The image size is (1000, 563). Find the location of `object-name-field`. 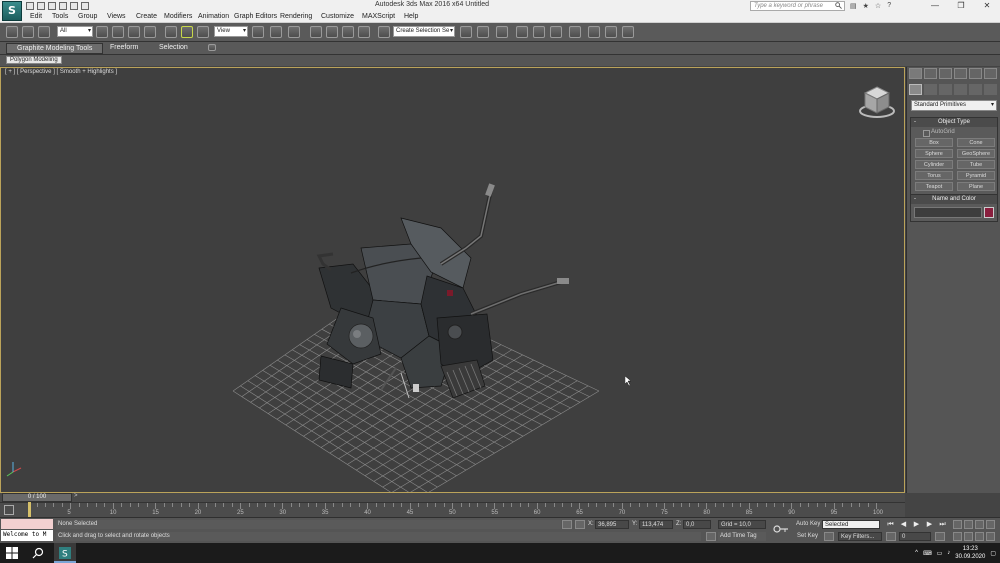

object-name-field is located at coordinates (948, 212).